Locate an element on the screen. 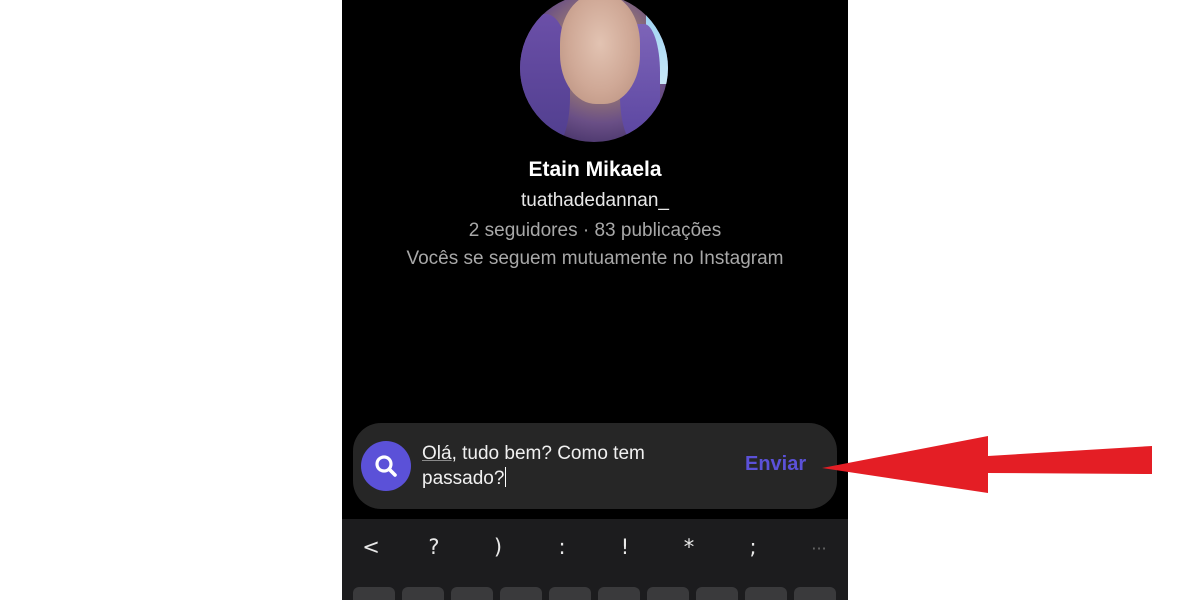 This screenshot has height=600, width=1200. message-input: Olá, tudo bem? Como tem passado? is located at coordinates (572, 466).